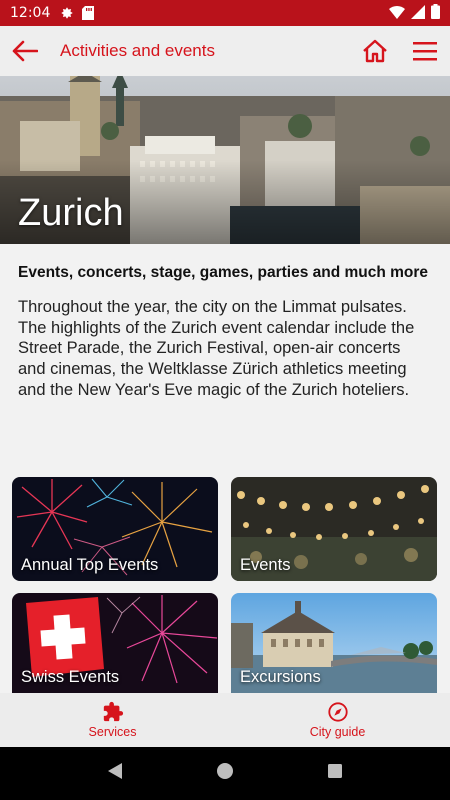 This screenshot has height=800, width=450. Describe the element at coordinates (115, 643) in the screenshot. I see `tile-swiss-events: Swiss Events` at that location.